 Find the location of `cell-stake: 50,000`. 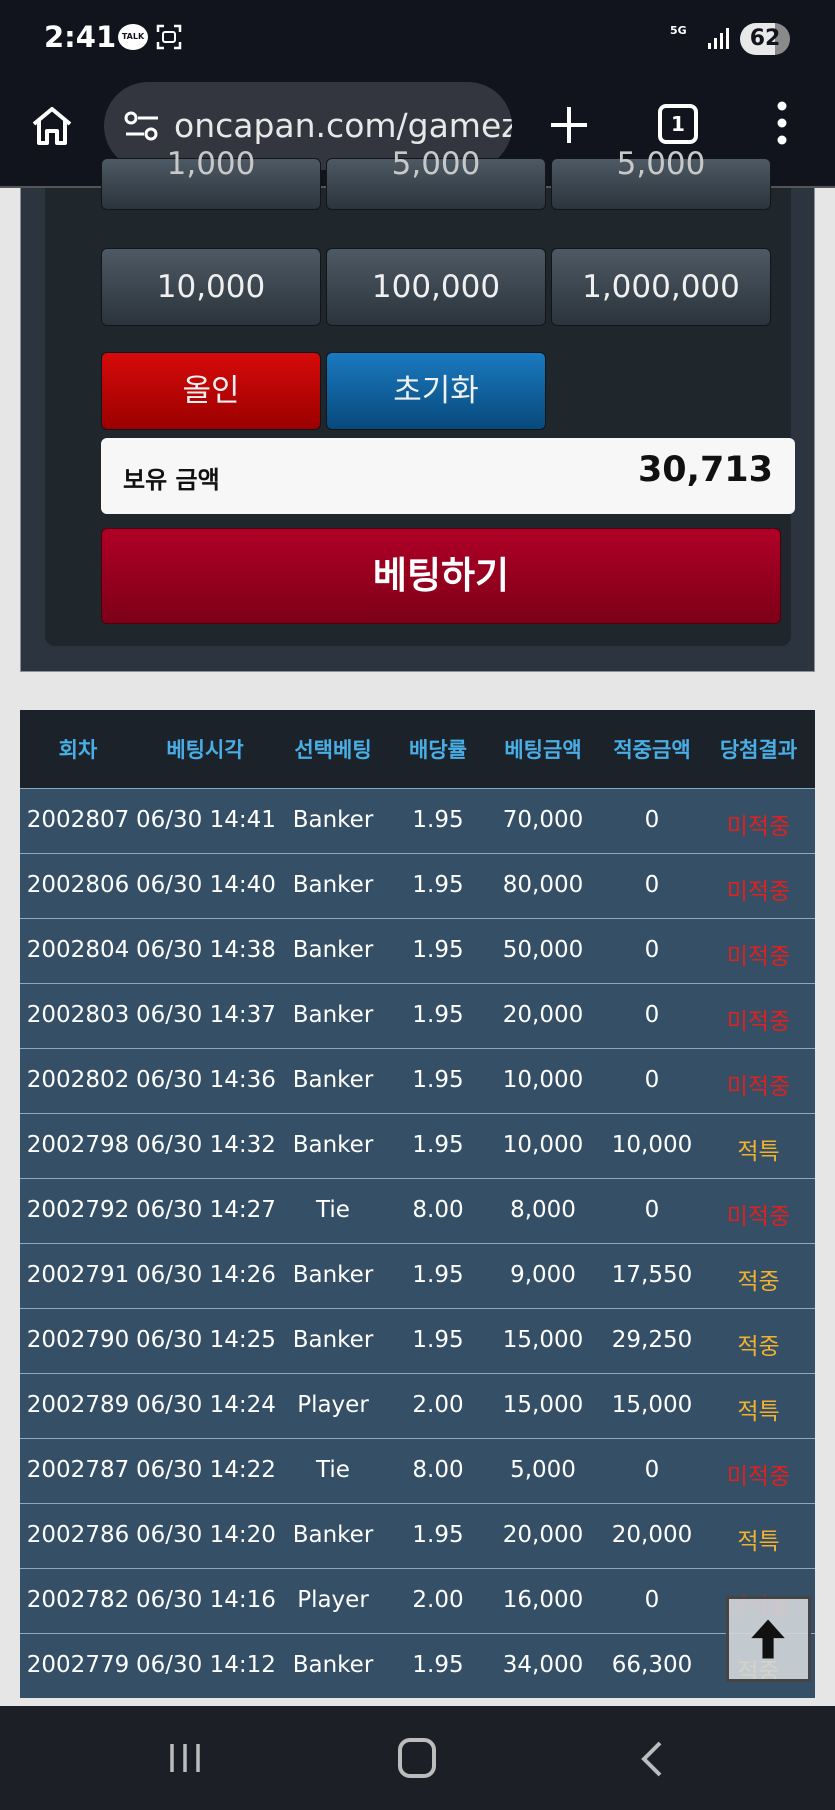

cell-stake: 50,000 is located at coordinates (543, 950).